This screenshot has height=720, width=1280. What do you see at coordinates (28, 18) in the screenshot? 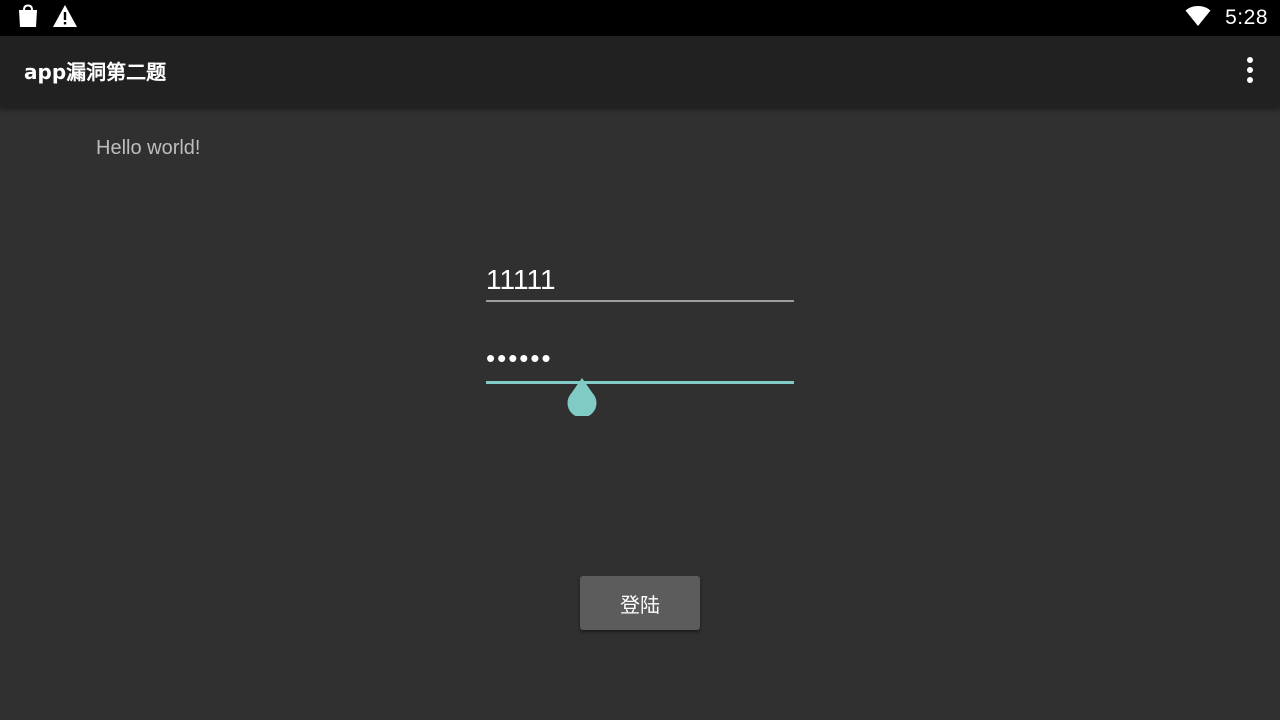
I see `shopping-bag-icon` at bounding box center [28, 18].